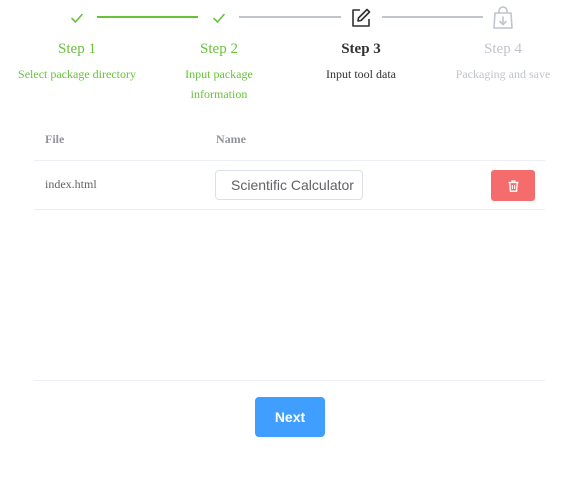  I want to click on column-header-file: File, so click(55, 139).